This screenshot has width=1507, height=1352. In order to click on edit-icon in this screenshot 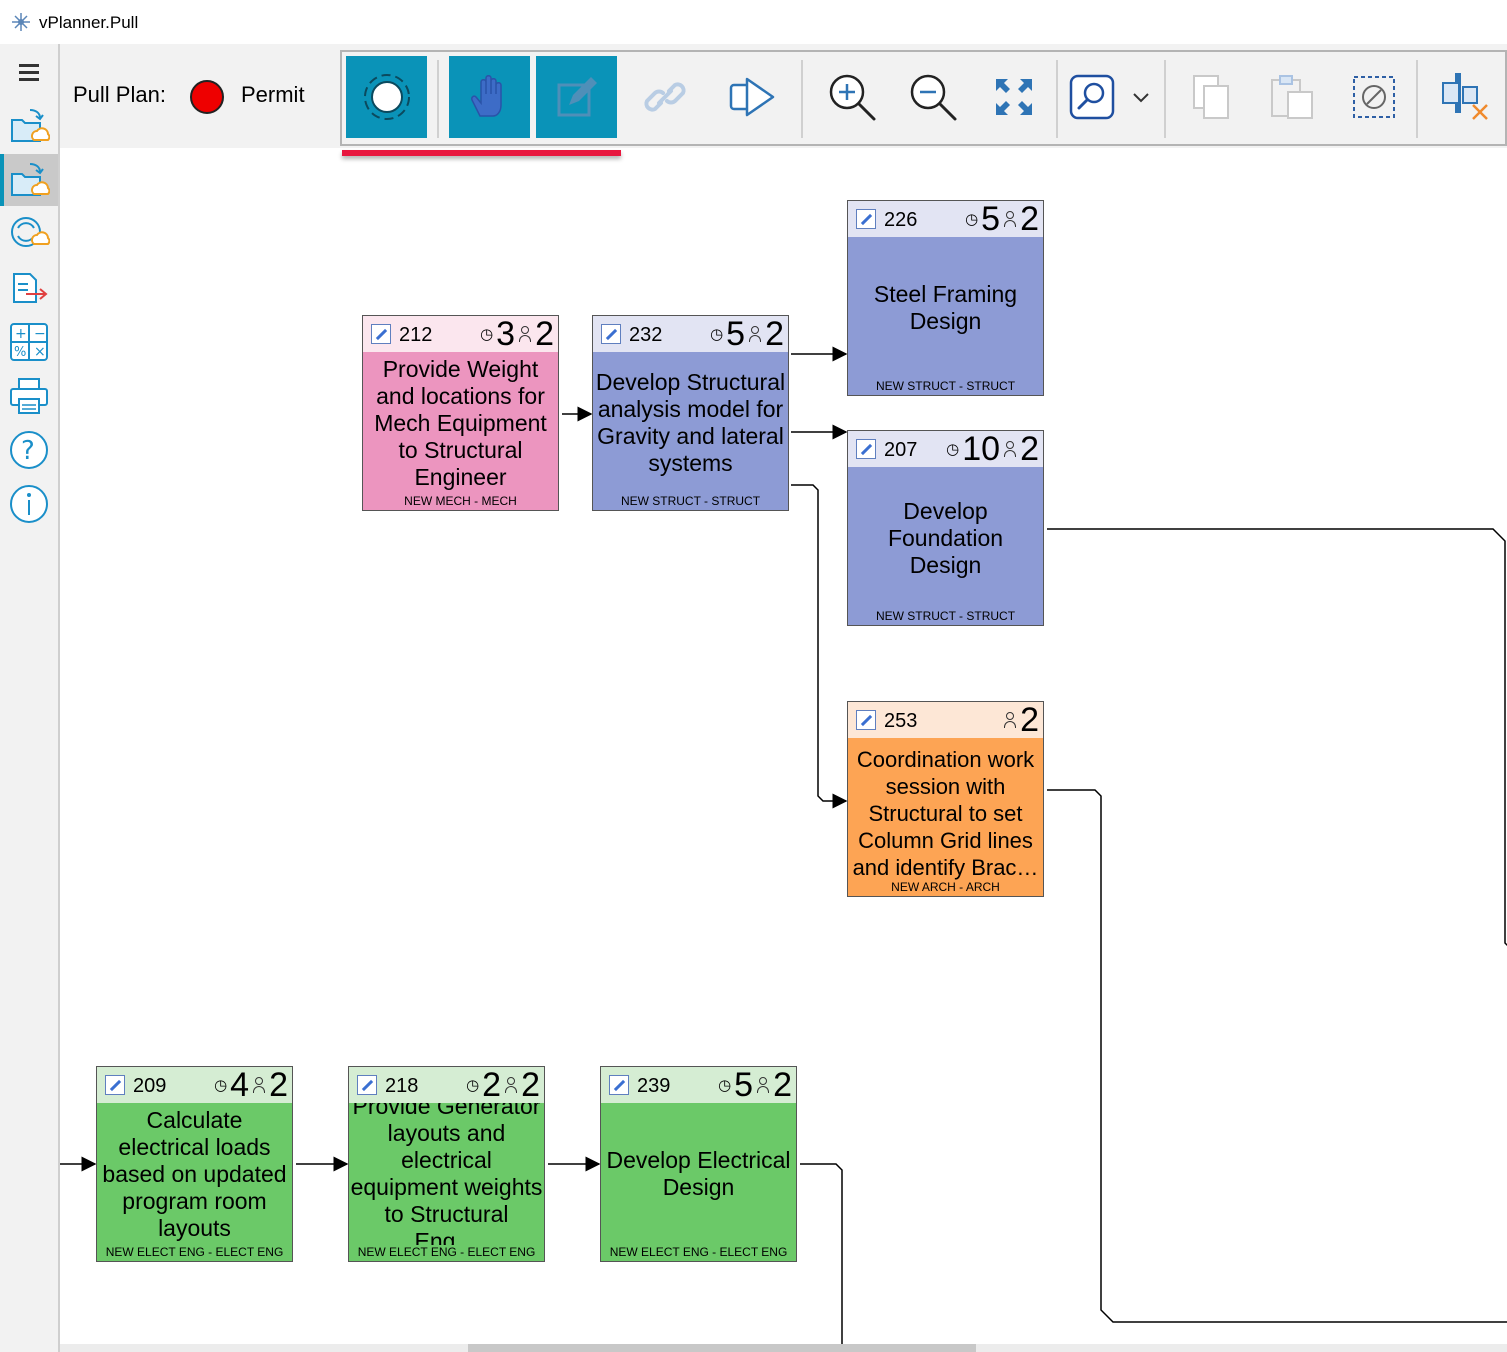, I will do `click(577, 97)`.